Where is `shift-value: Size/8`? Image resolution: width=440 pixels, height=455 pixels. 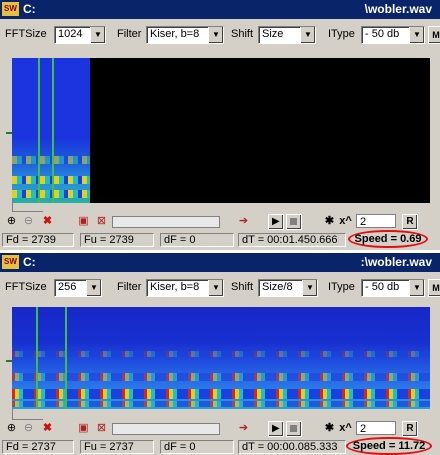 shift-value: Size/8 is located at coordinates (277, 287).